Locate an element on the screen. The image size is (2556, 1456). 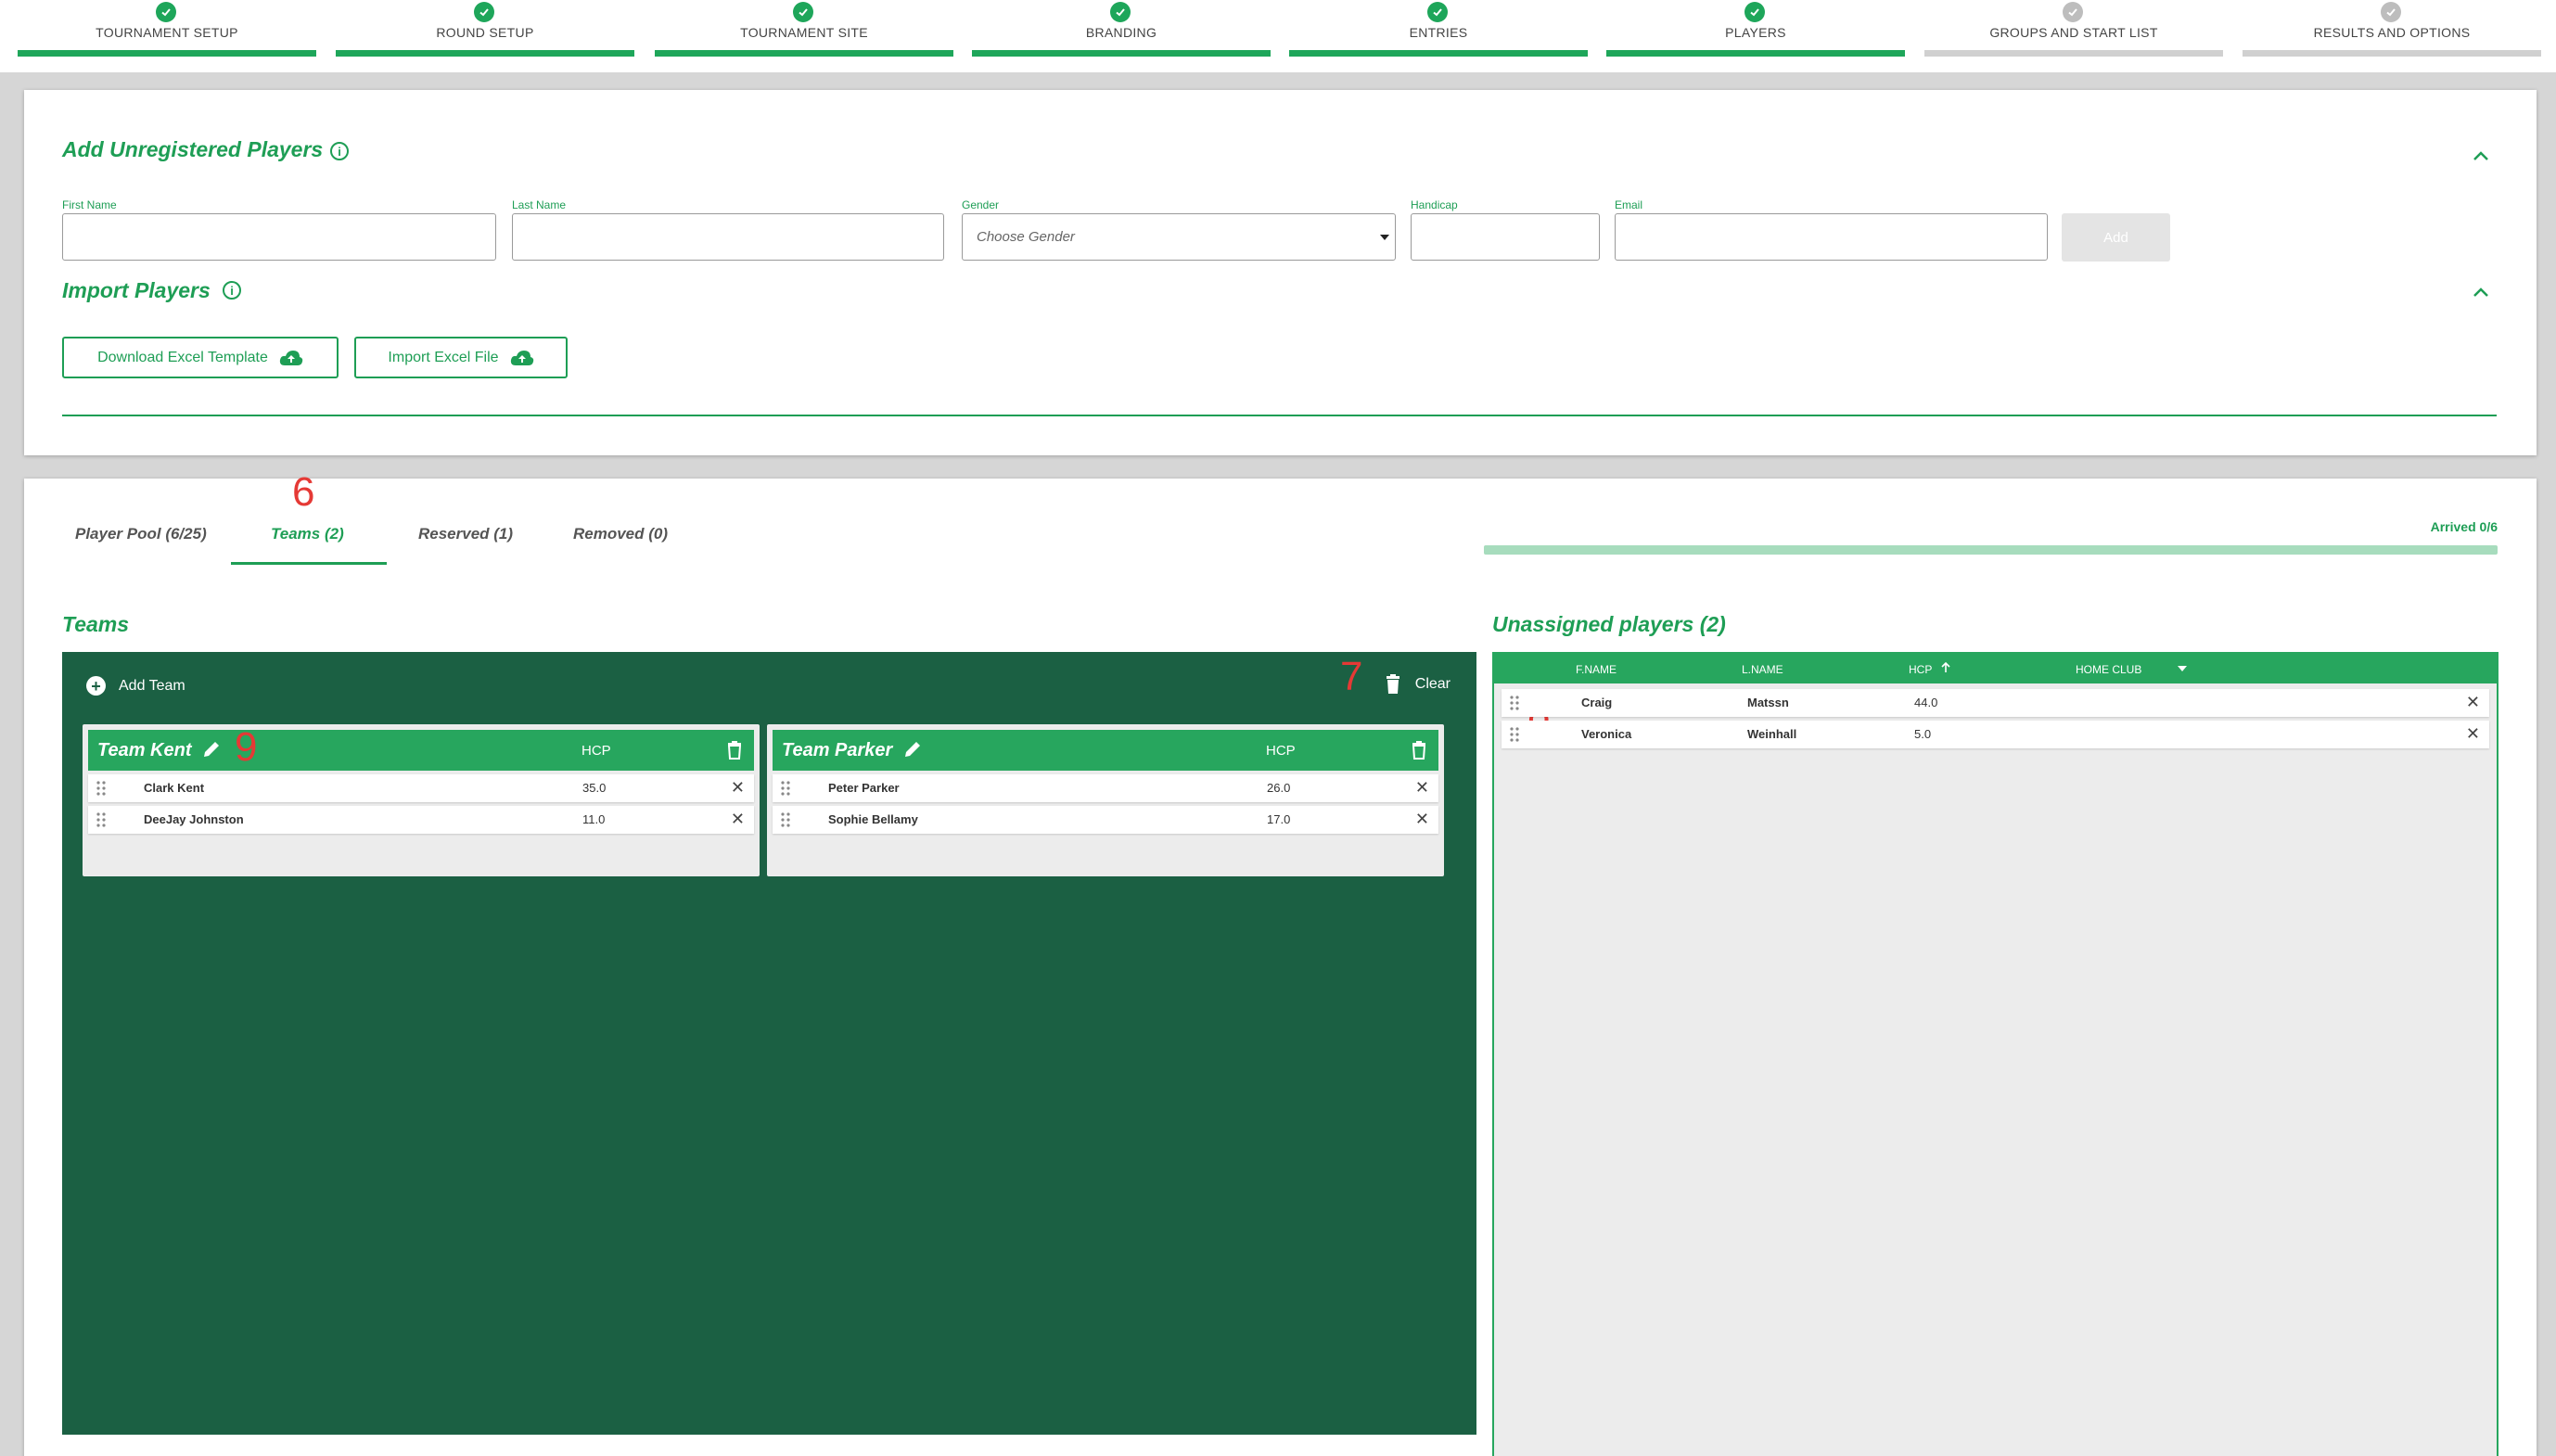
player-hcp: 26.0 is located at coordinates (1279, 788).